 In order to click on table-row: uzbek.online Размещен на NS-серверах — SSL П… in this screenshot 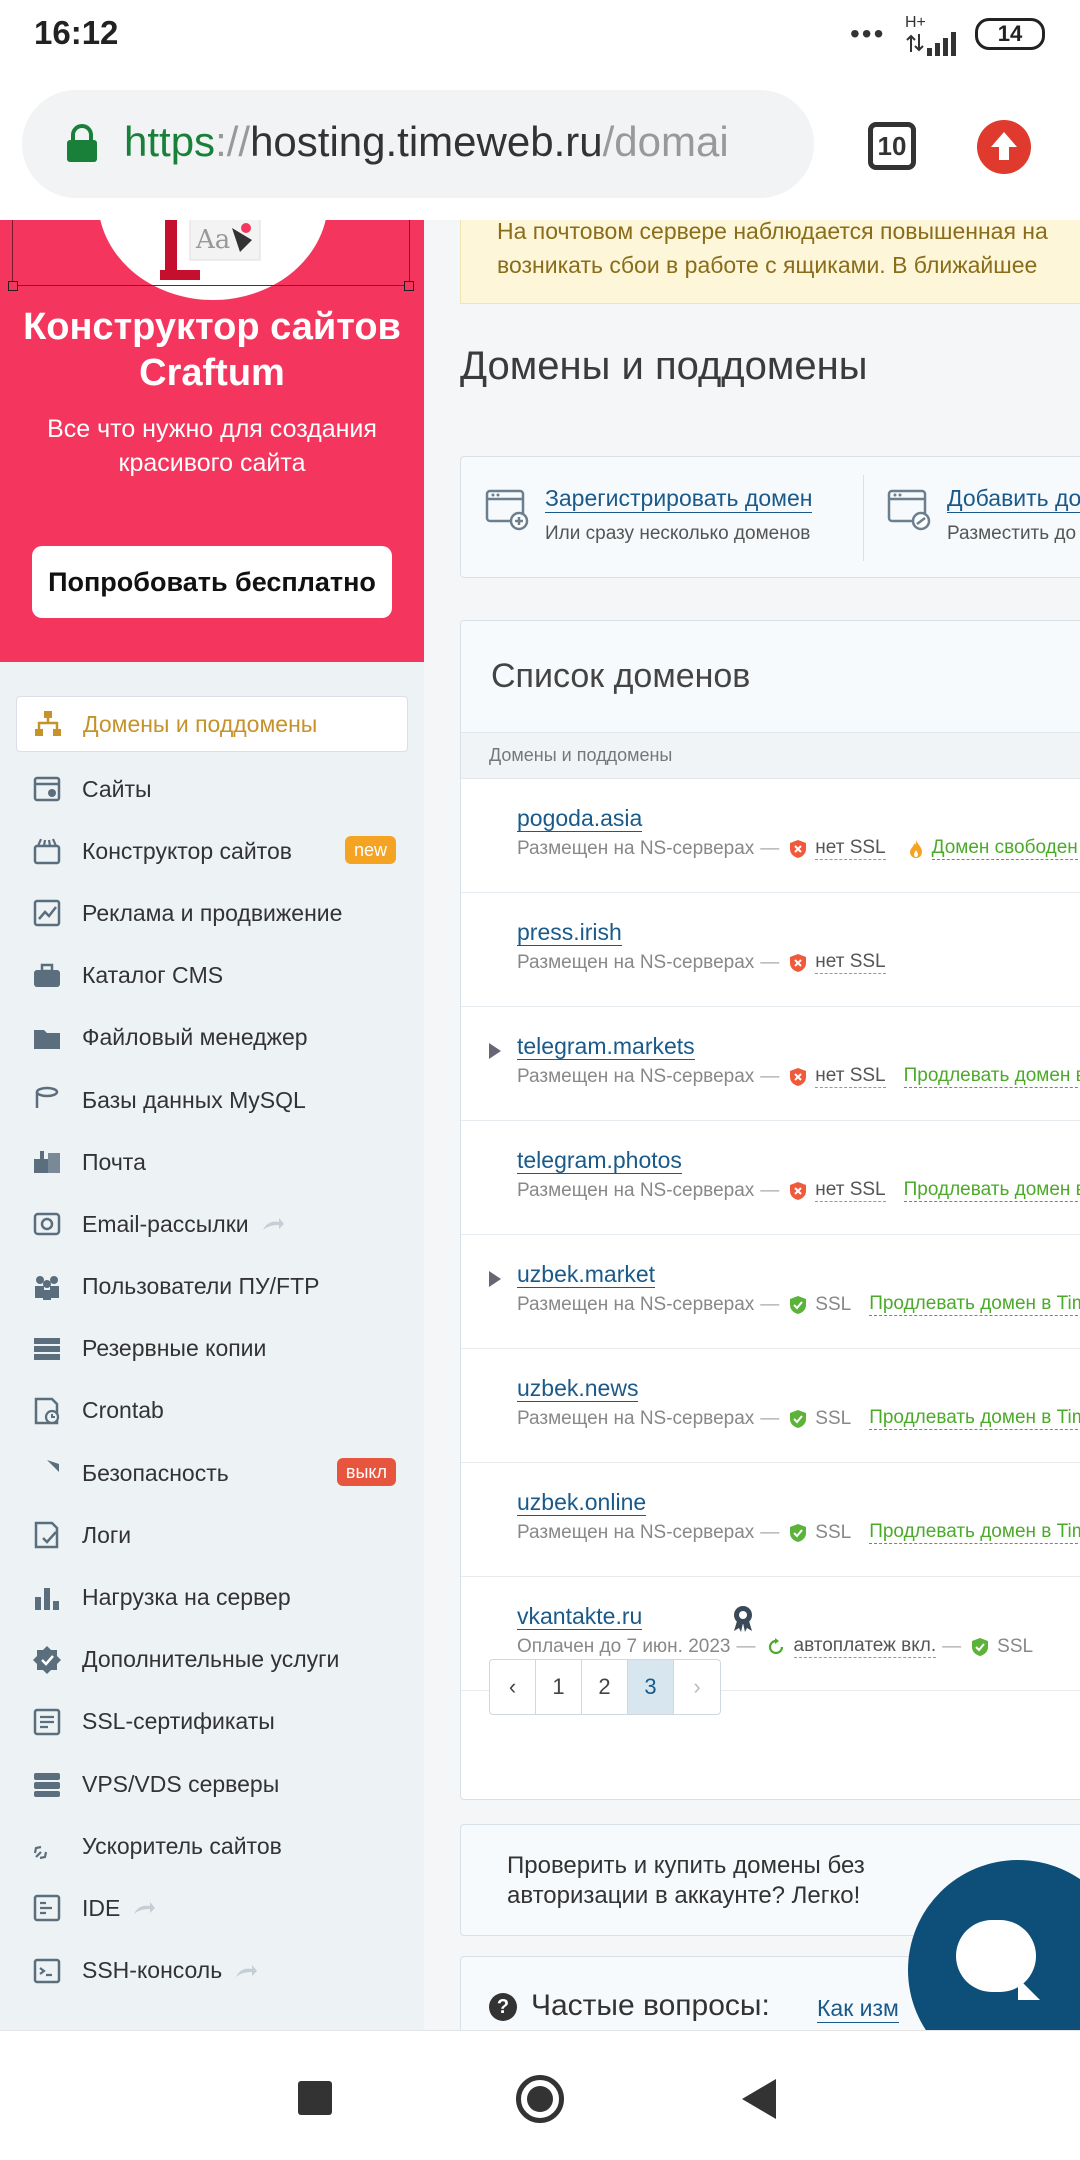, I will do `click(770, 1520)`.